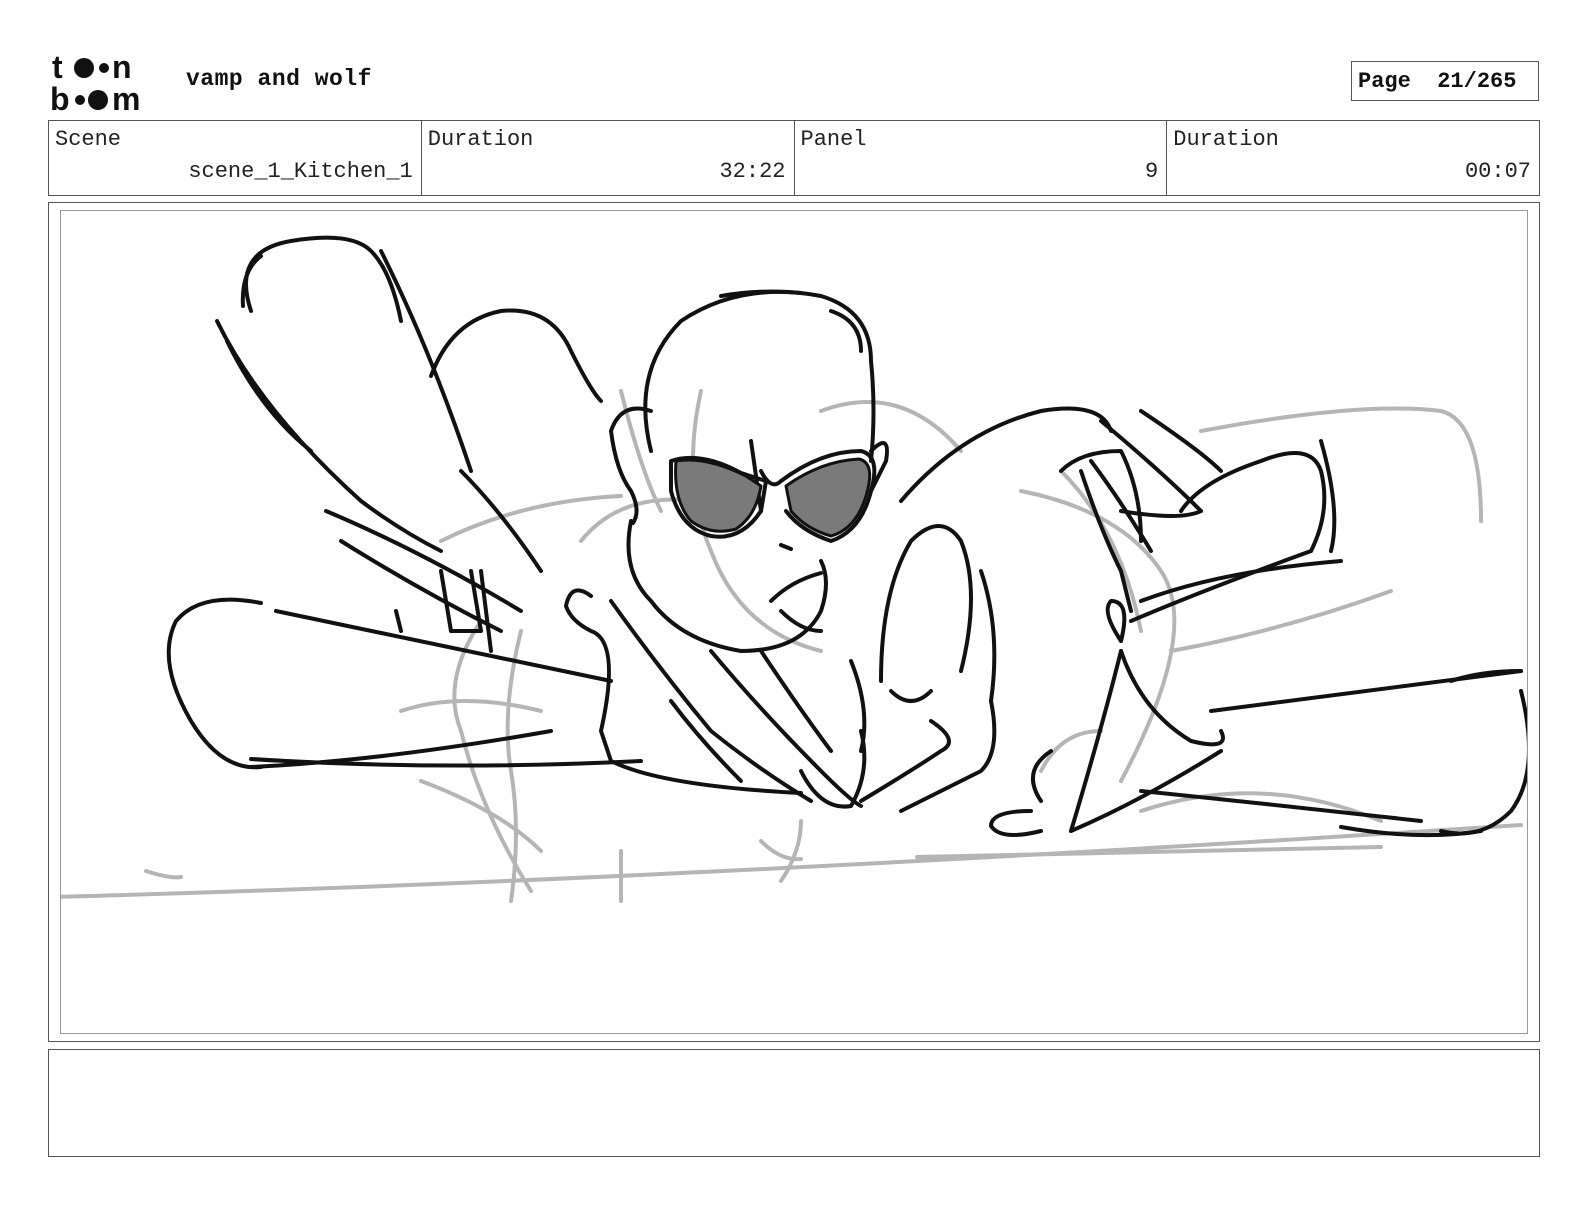 Image resolution: width=1584 pixels, height=1224 pixels. What do you see at coordinates (57, 67) in the screenshot?
I see `svg-text: t` at bounding box center [57, 67].